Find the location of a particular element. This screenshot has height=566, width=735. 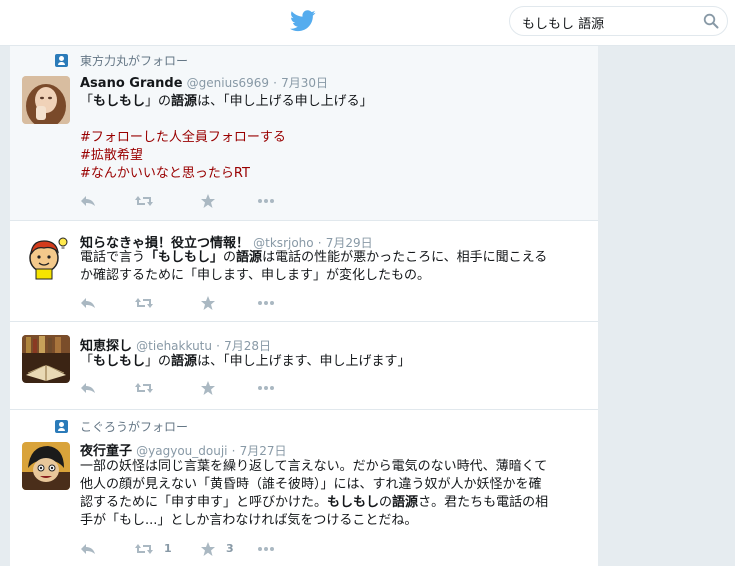

tweet-text-segment: さ。君たちも電話の相 is located at coordinates (483, 502).